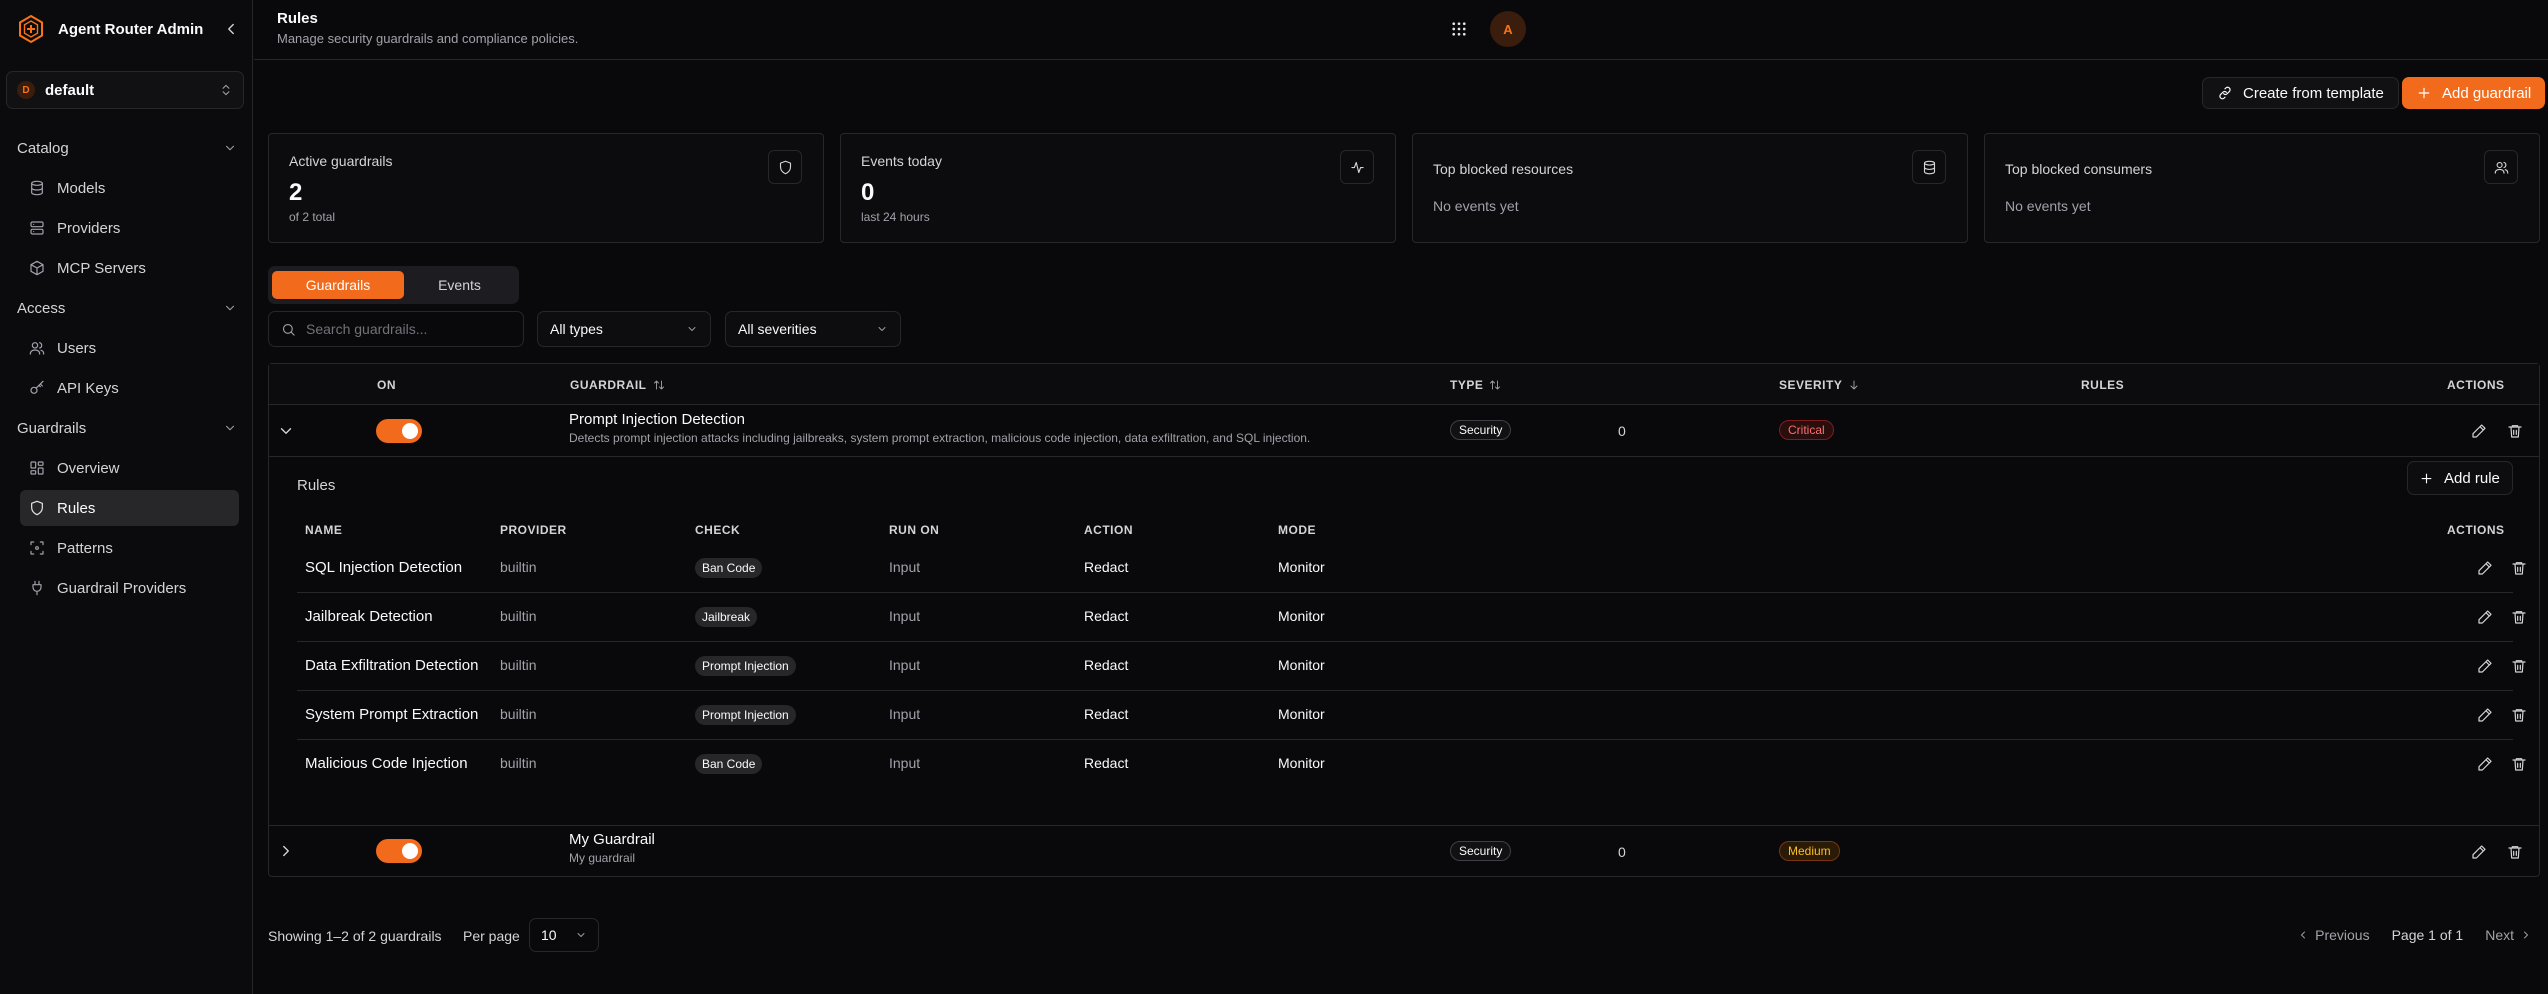  What do you see at coordinates (2472, 478) in the screenshot?
I see `button-label: Add rule` at bounding box center [2472, 478].